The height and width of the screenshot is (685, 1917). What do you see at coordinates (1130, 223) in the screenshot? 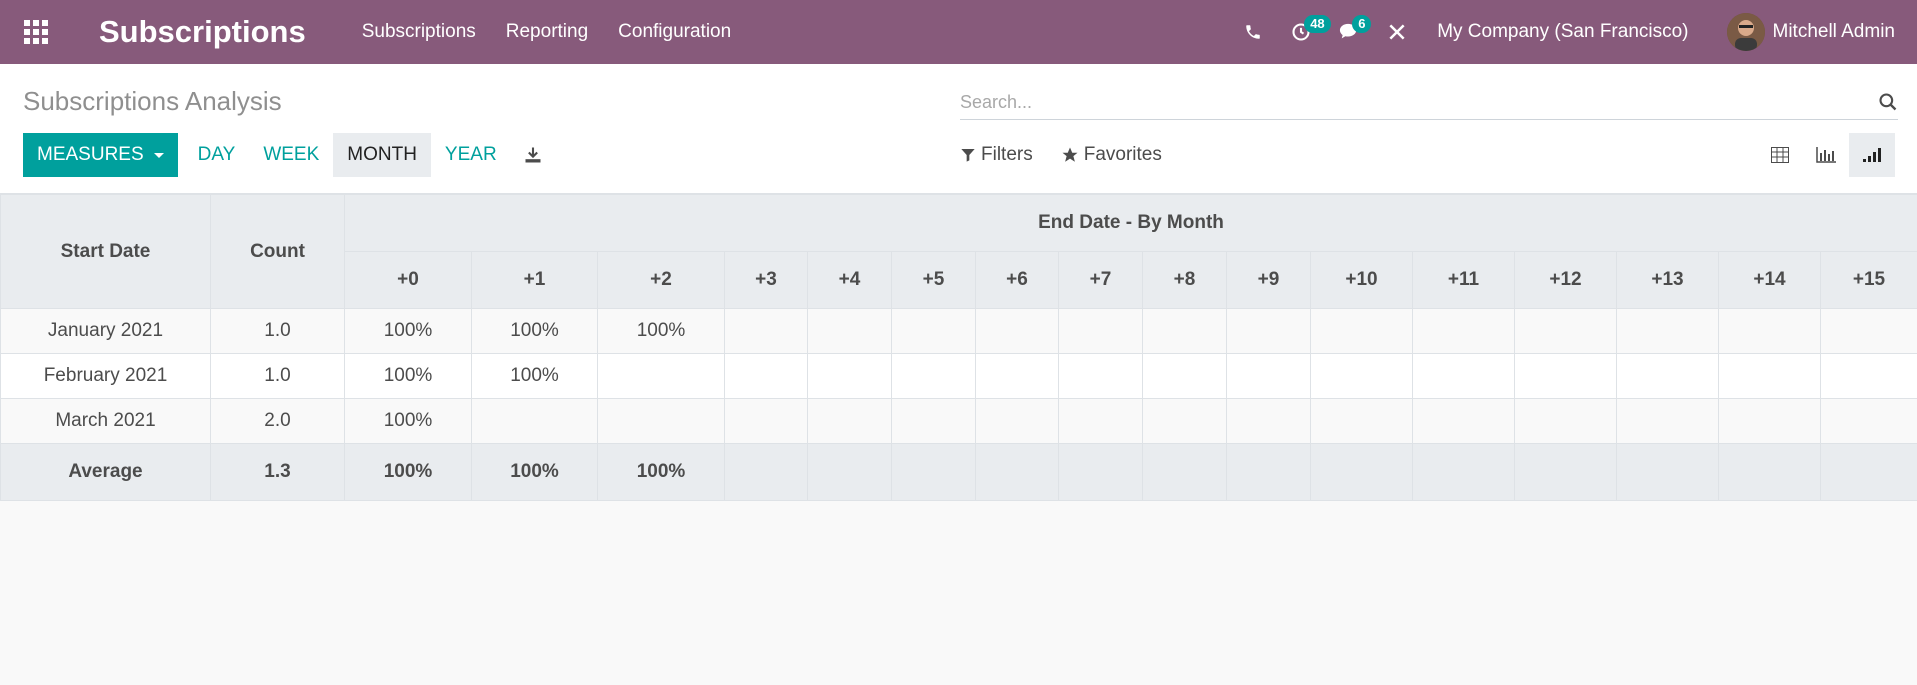
I see `header-end-date-group: End Date - By Month` at bounding box center [1130, 223].